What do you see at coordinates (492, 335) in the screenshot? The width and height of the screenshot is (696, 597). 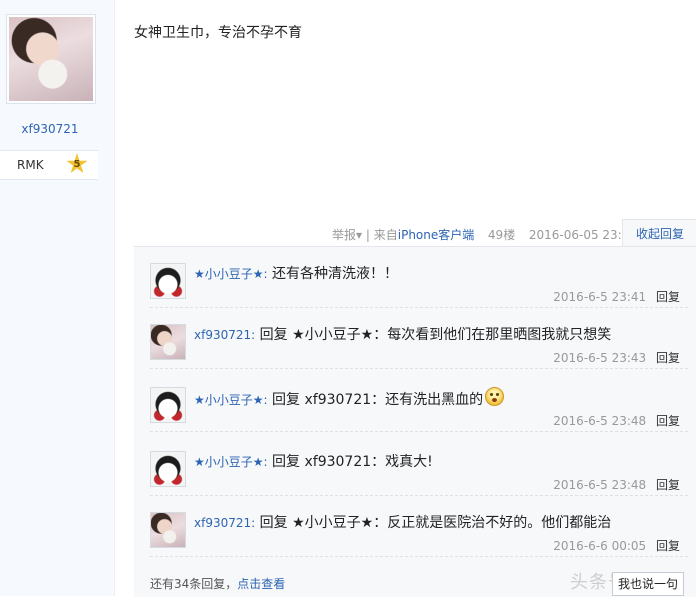 I see `reply-text: ：每次看到他们在那里晒图我就只想笑` at bounding box center [492, 335].